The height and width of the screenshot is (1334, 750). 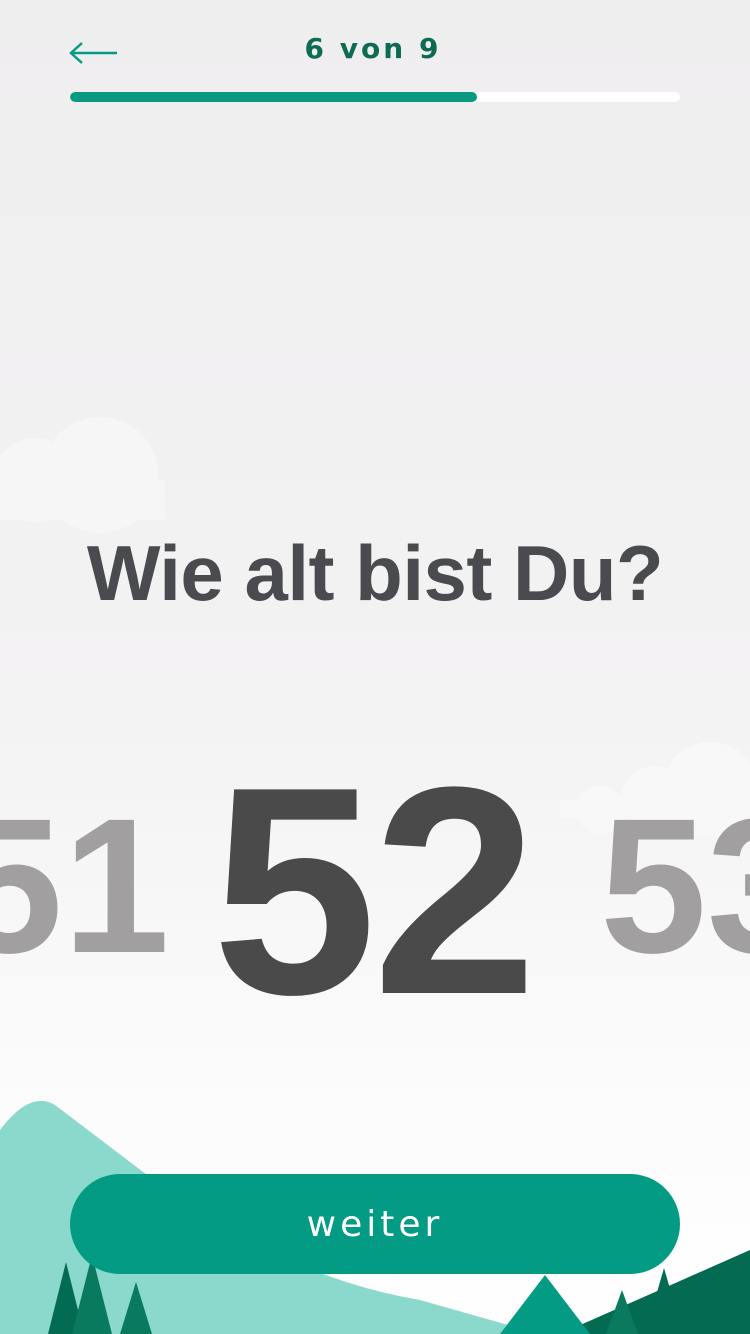 I want to click on cloud-left, so click(x=82, y=475).